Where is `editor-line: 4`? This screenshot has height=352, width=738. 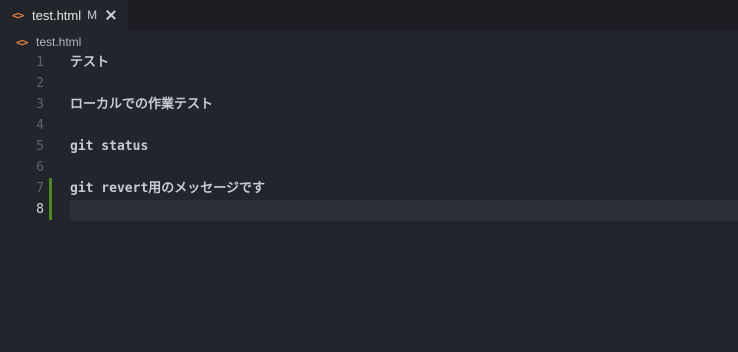
editor-line: 4 is located at coordinates (369, 125).